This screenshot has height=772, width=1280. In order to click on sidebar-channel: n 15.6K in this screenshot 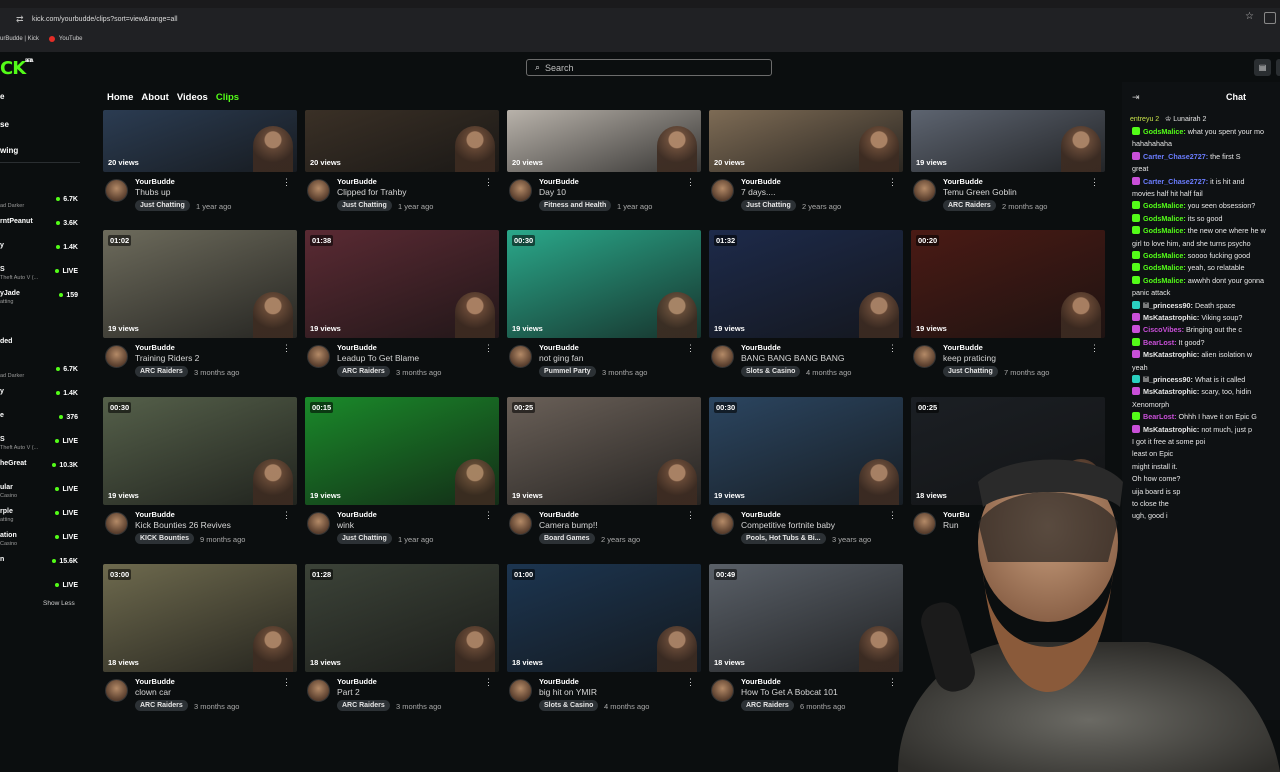, I will do `click(40, 566)`.